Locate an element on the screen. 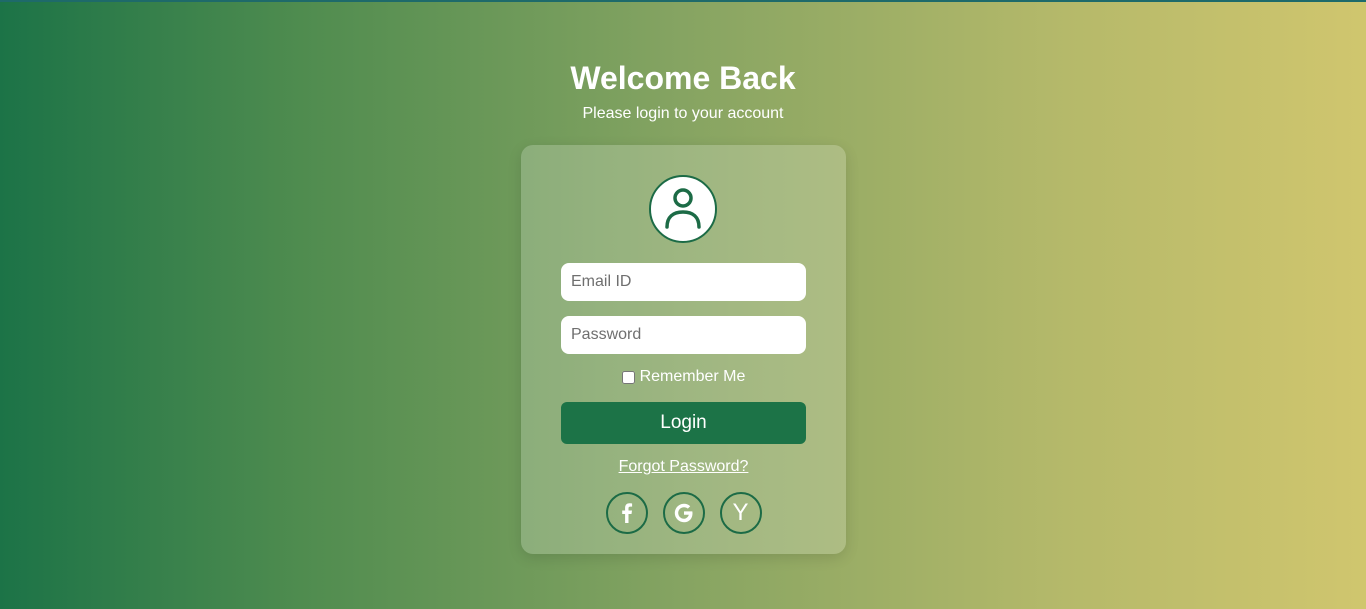 The image size is (1366, 609). email-field is located at coordinates (683, 282).